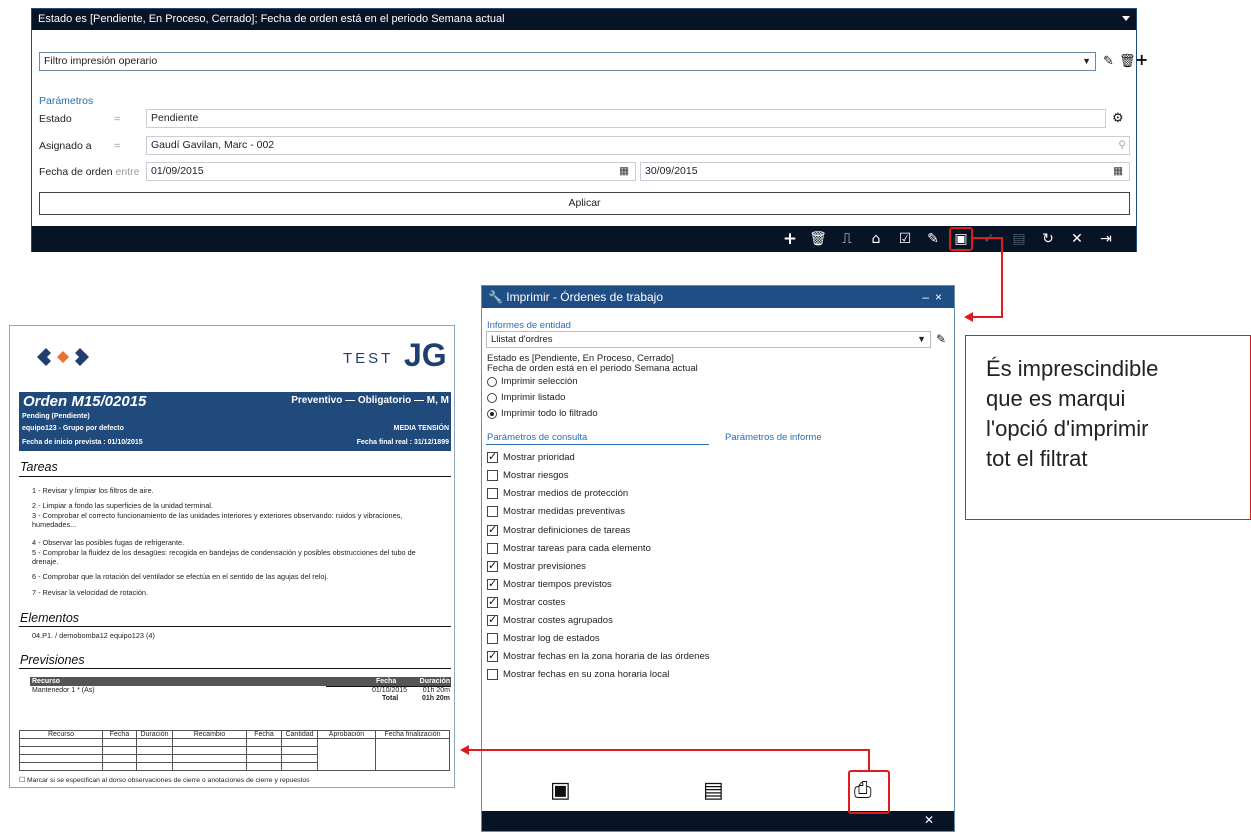 This screenshot has height=832, width=1251. What do you see at coordinates (368, 358) in the screenshot?
I see `brand-test: TEST` at bounding box center [368, 358].